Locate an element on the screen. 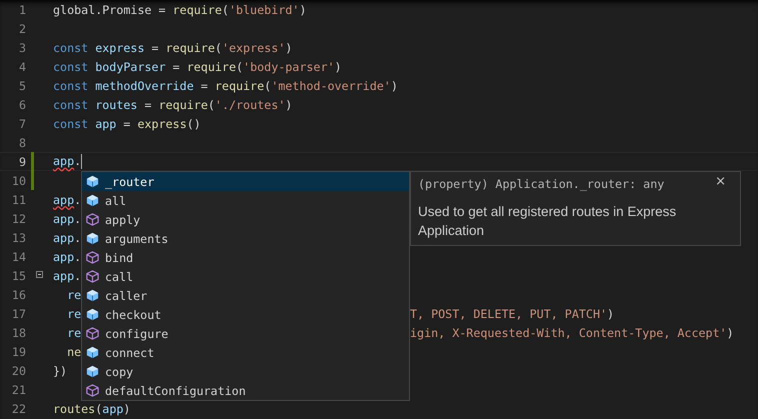 Image resolution: width=758 pixels, height=419 pixels. line-number: 17 is located at coordinates (18, 313).